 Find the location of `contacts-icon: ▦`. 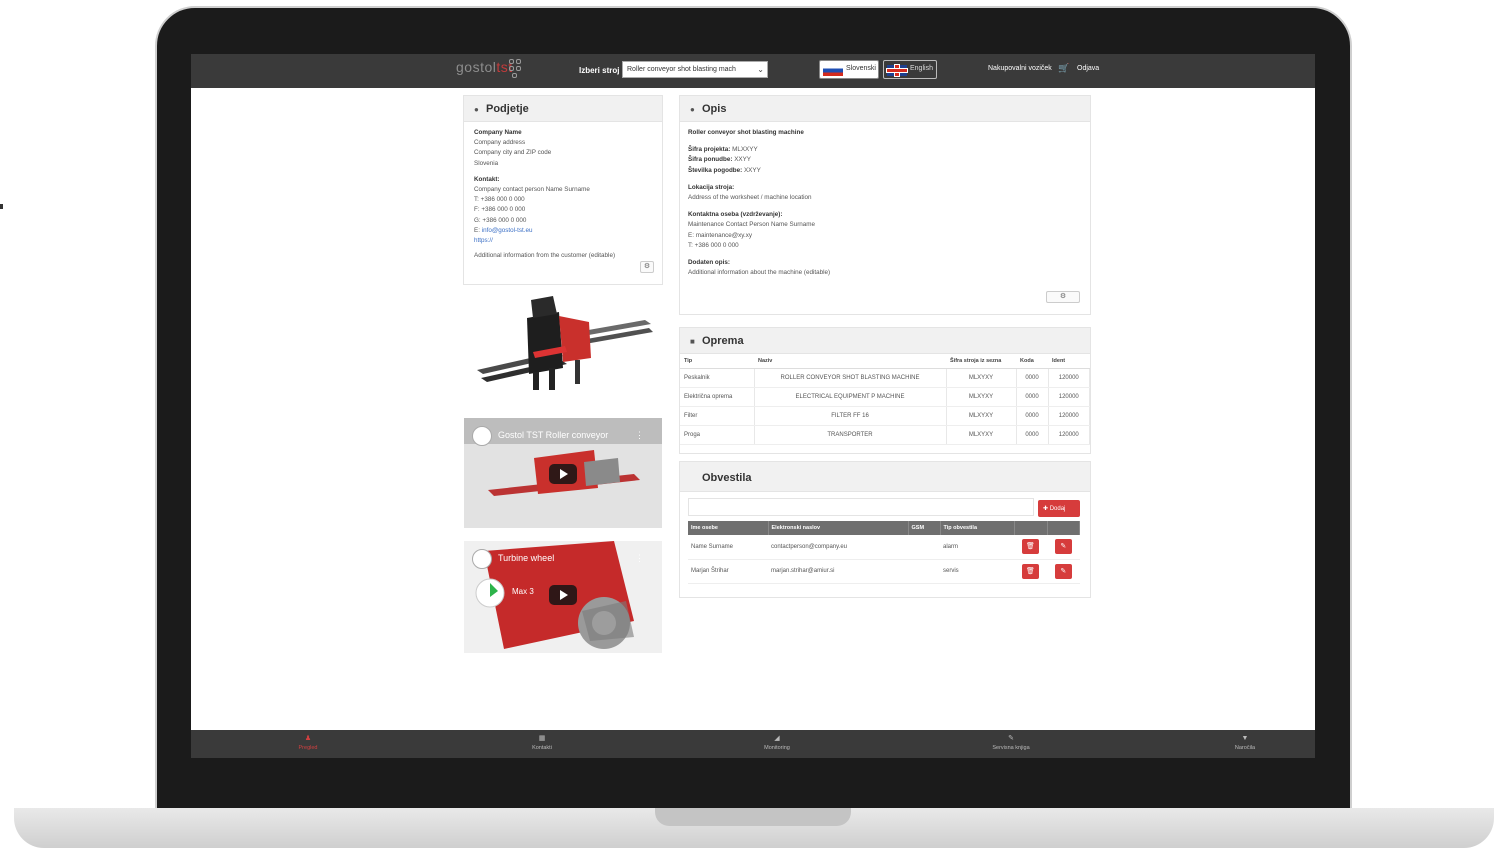

contacts-icon: ▦ is located at coordinates (542, 738).